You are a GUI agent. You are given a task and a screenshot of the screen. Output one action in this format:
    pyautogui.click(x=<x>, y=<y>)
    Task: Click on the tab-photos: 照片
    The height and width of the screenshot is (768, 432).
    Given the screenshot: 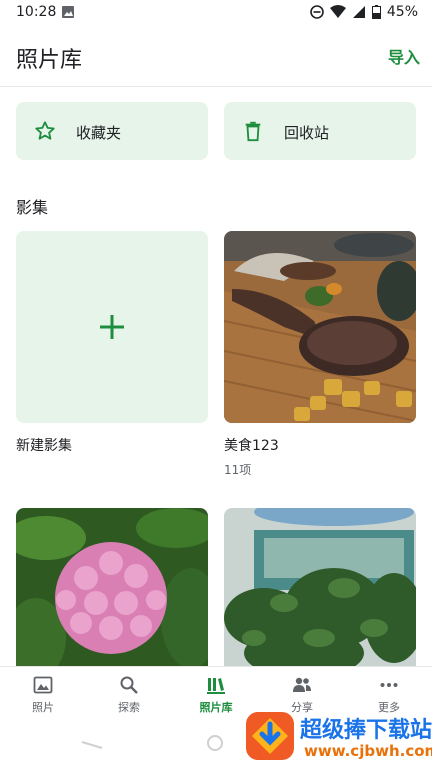 What is the action you would take?
    pyautogui.click(x=43, y=694)
    